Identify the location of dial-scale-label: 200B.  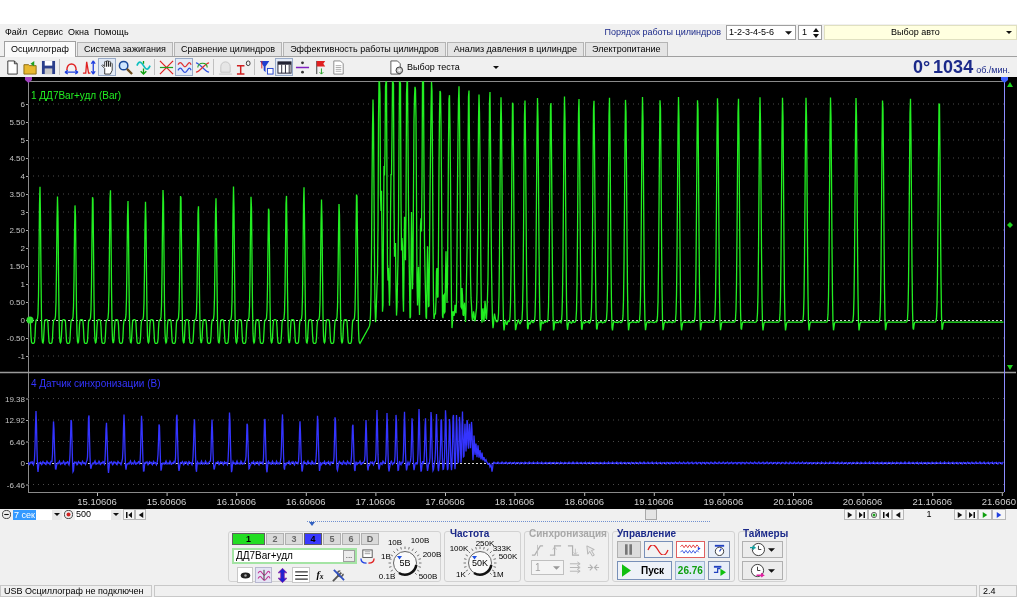
(432, 555).